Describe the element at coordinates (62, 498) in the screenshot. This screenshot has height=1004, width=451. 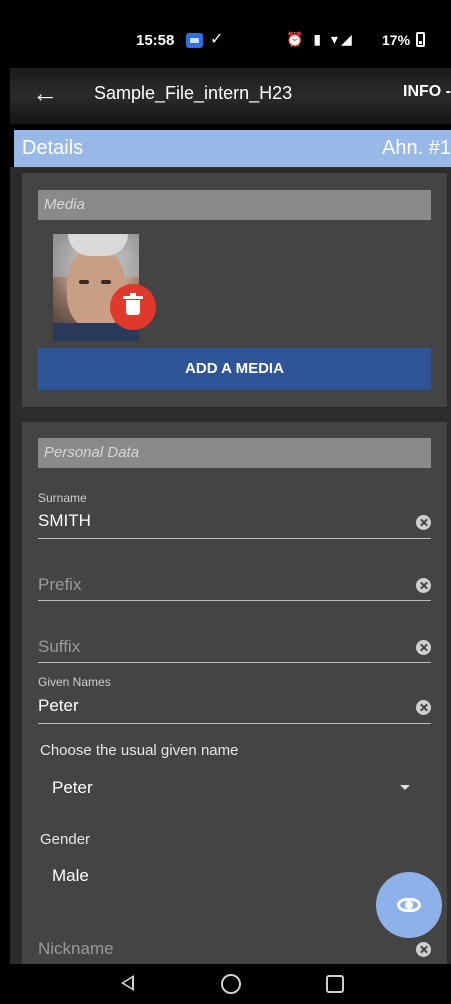
I see `surname-label: Surname` at that location.